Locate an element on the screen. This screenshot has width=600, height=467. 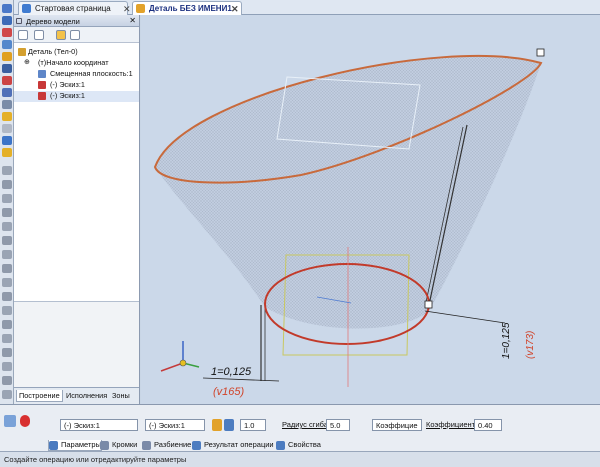
triad-origin is located at coordinates (183, 363).